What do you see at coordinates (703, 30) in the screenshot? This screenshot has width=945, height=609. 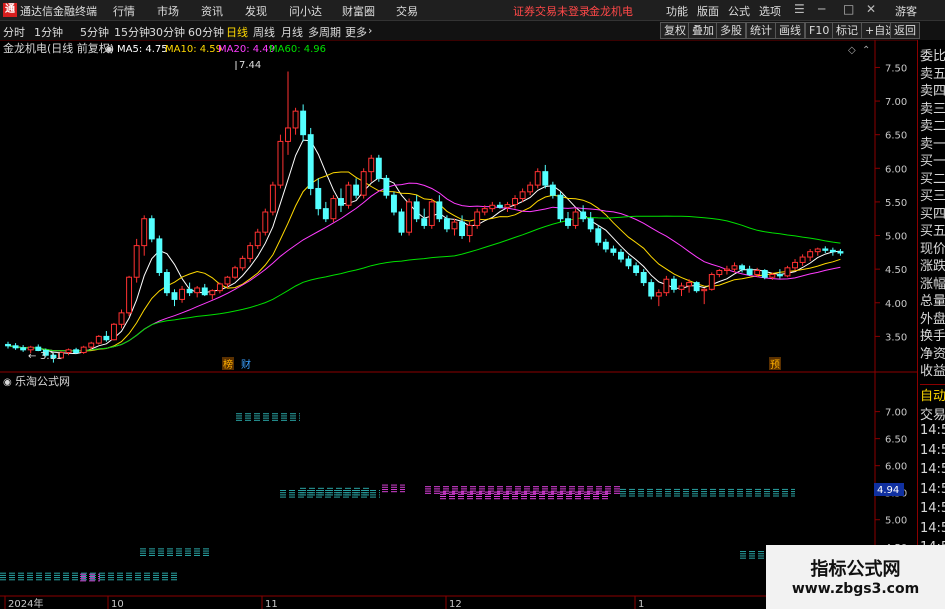 I see `diejia-button: 叠加` at bounding box center [703, 30].